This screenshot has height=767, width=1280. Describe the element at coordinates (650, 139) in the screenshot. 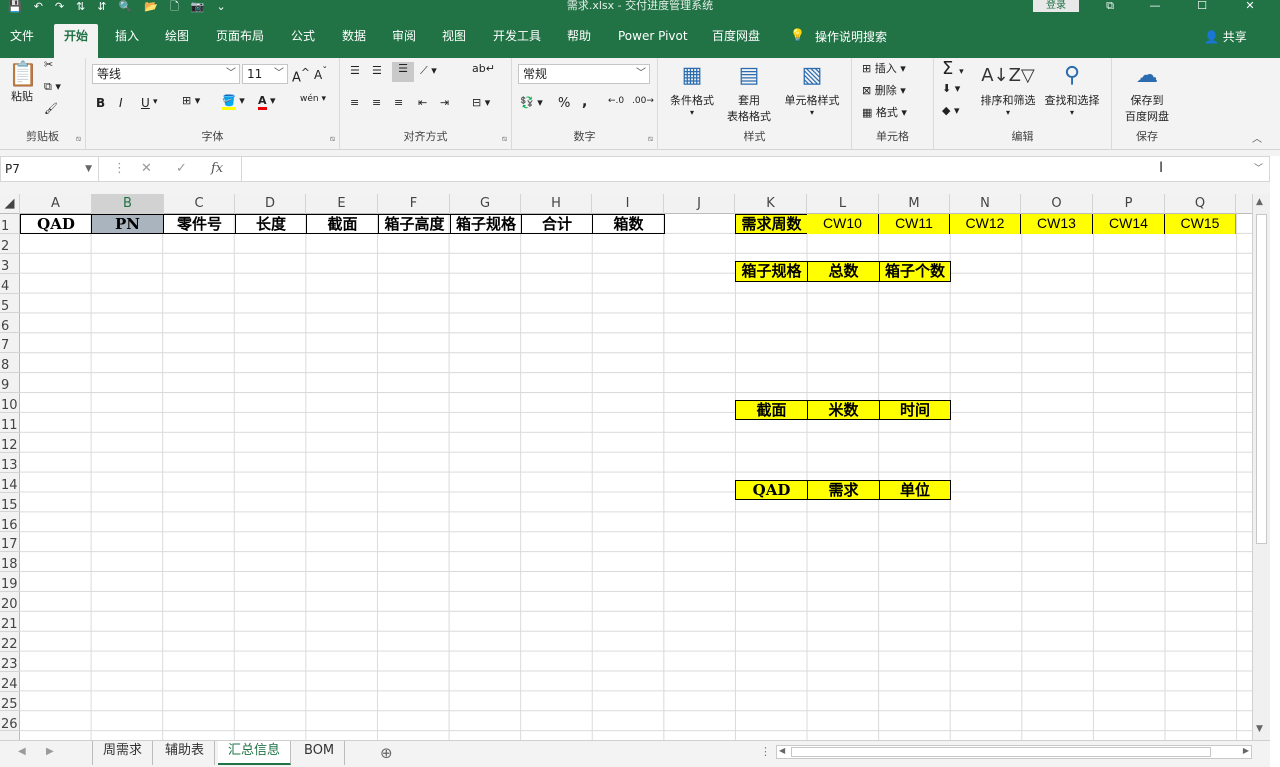

I see `number-launcher-icon: ⧅` at that location.